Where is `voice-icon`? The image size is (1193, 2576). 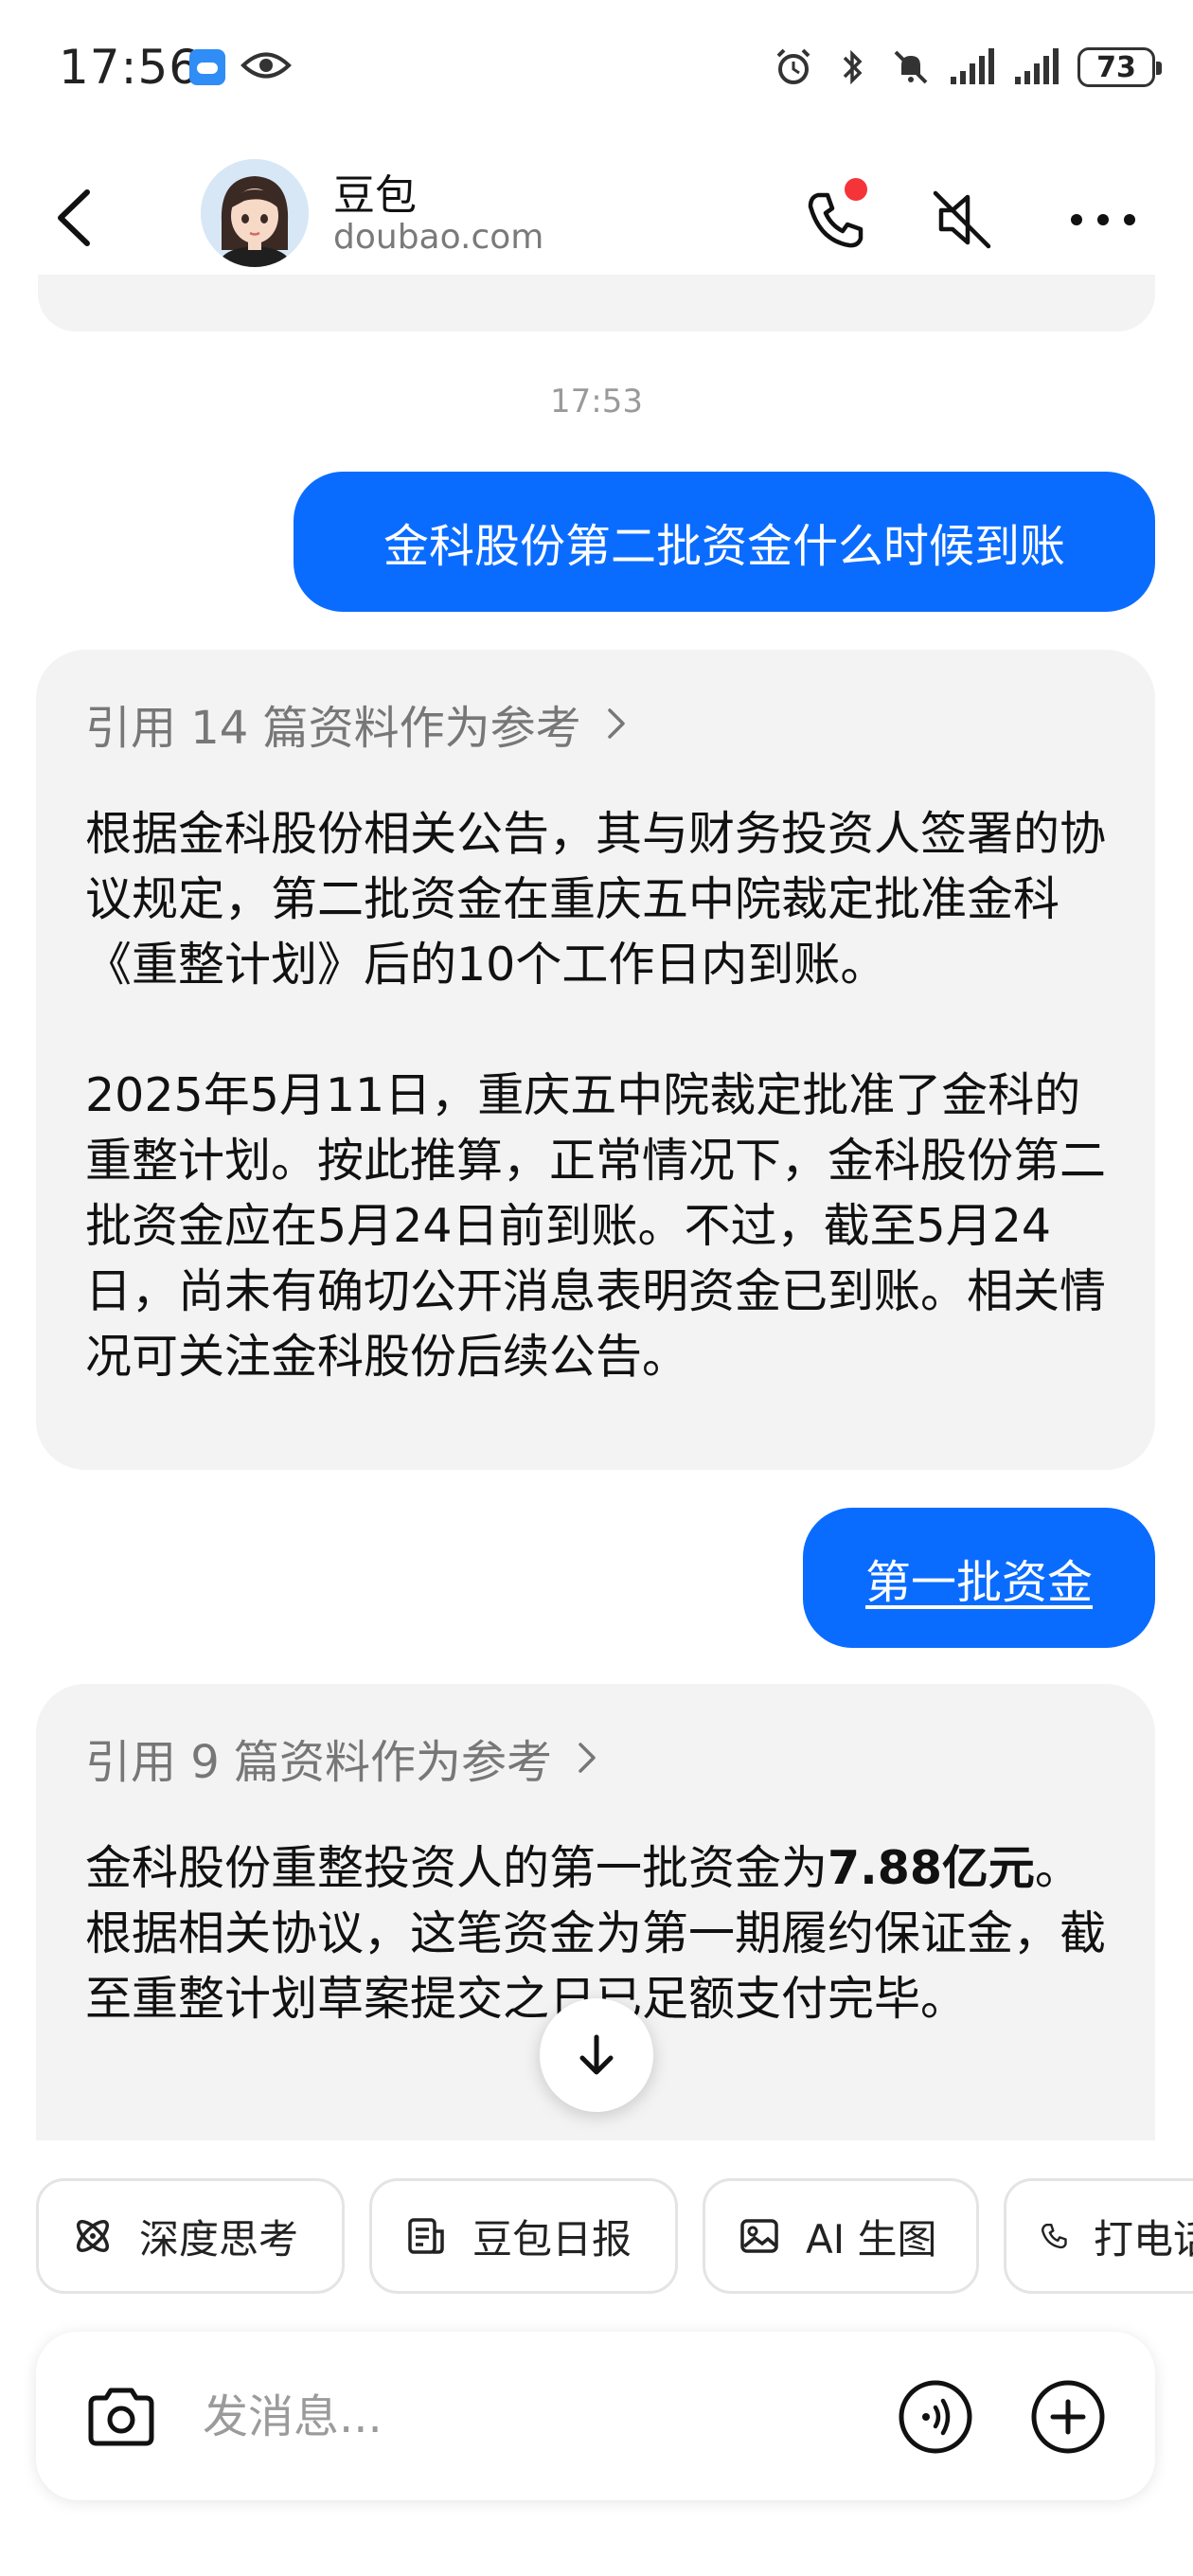
voice-icon is located at coordinates (935, 2417).